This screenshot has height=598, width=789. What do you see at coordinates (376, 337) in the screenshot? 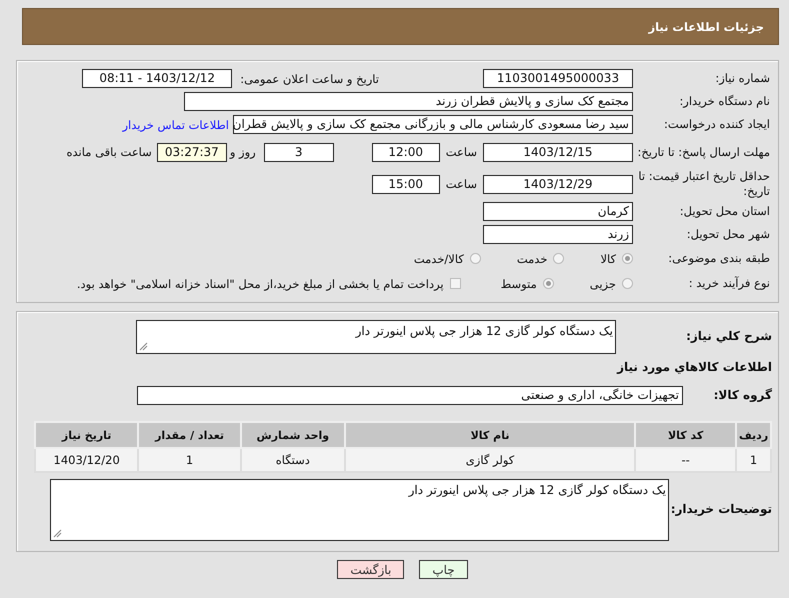
I see `summary-field: یک دستگاه کولر گازی 12 هزار جی پلاس اینورتر دار` at bounding box center [376, 337].